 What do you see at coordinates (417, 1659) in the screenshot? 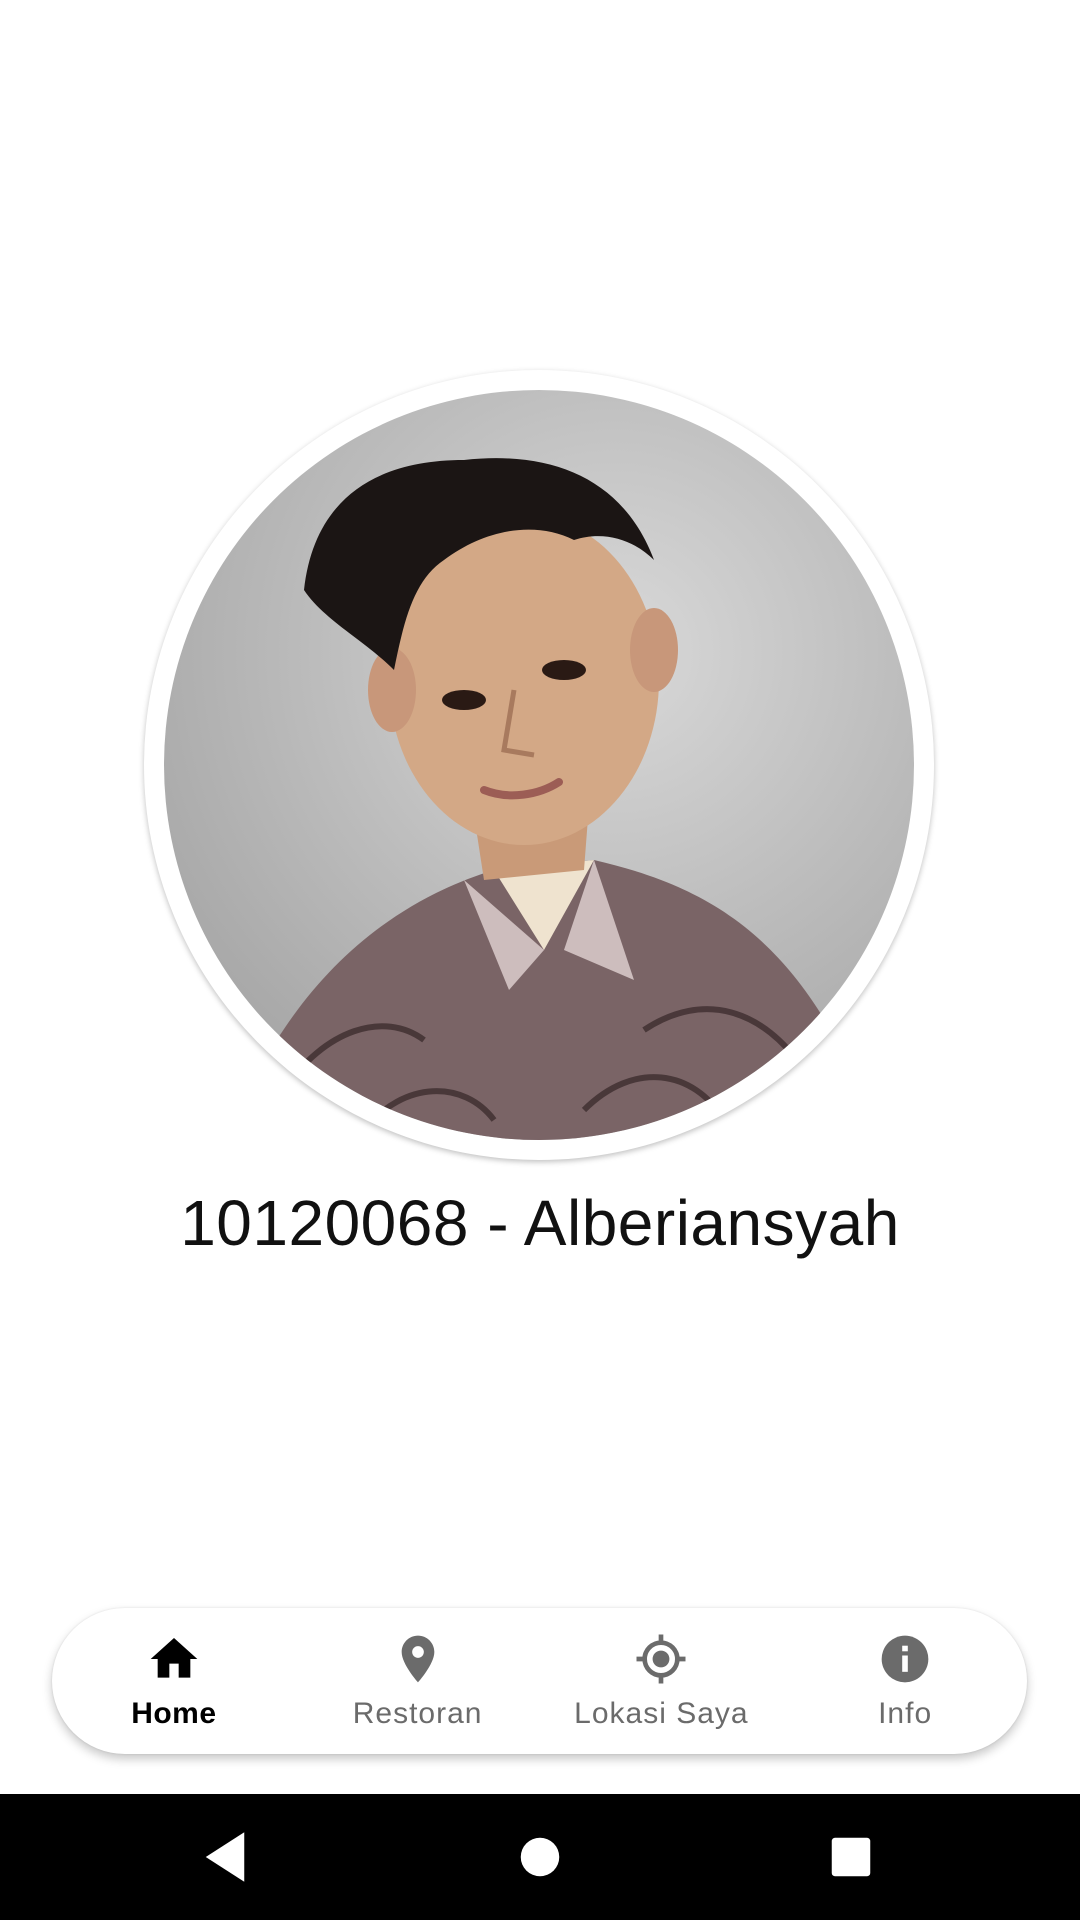
I see `location-pin-icon` at bounding box center [417, 1659].